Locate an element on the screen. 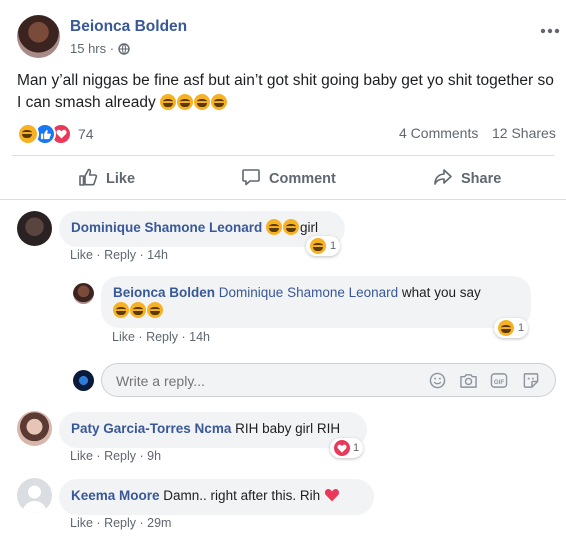 The height and width of the screenshot is (540, 566). gif-icon: GIF is located at coordinates (499, 383).